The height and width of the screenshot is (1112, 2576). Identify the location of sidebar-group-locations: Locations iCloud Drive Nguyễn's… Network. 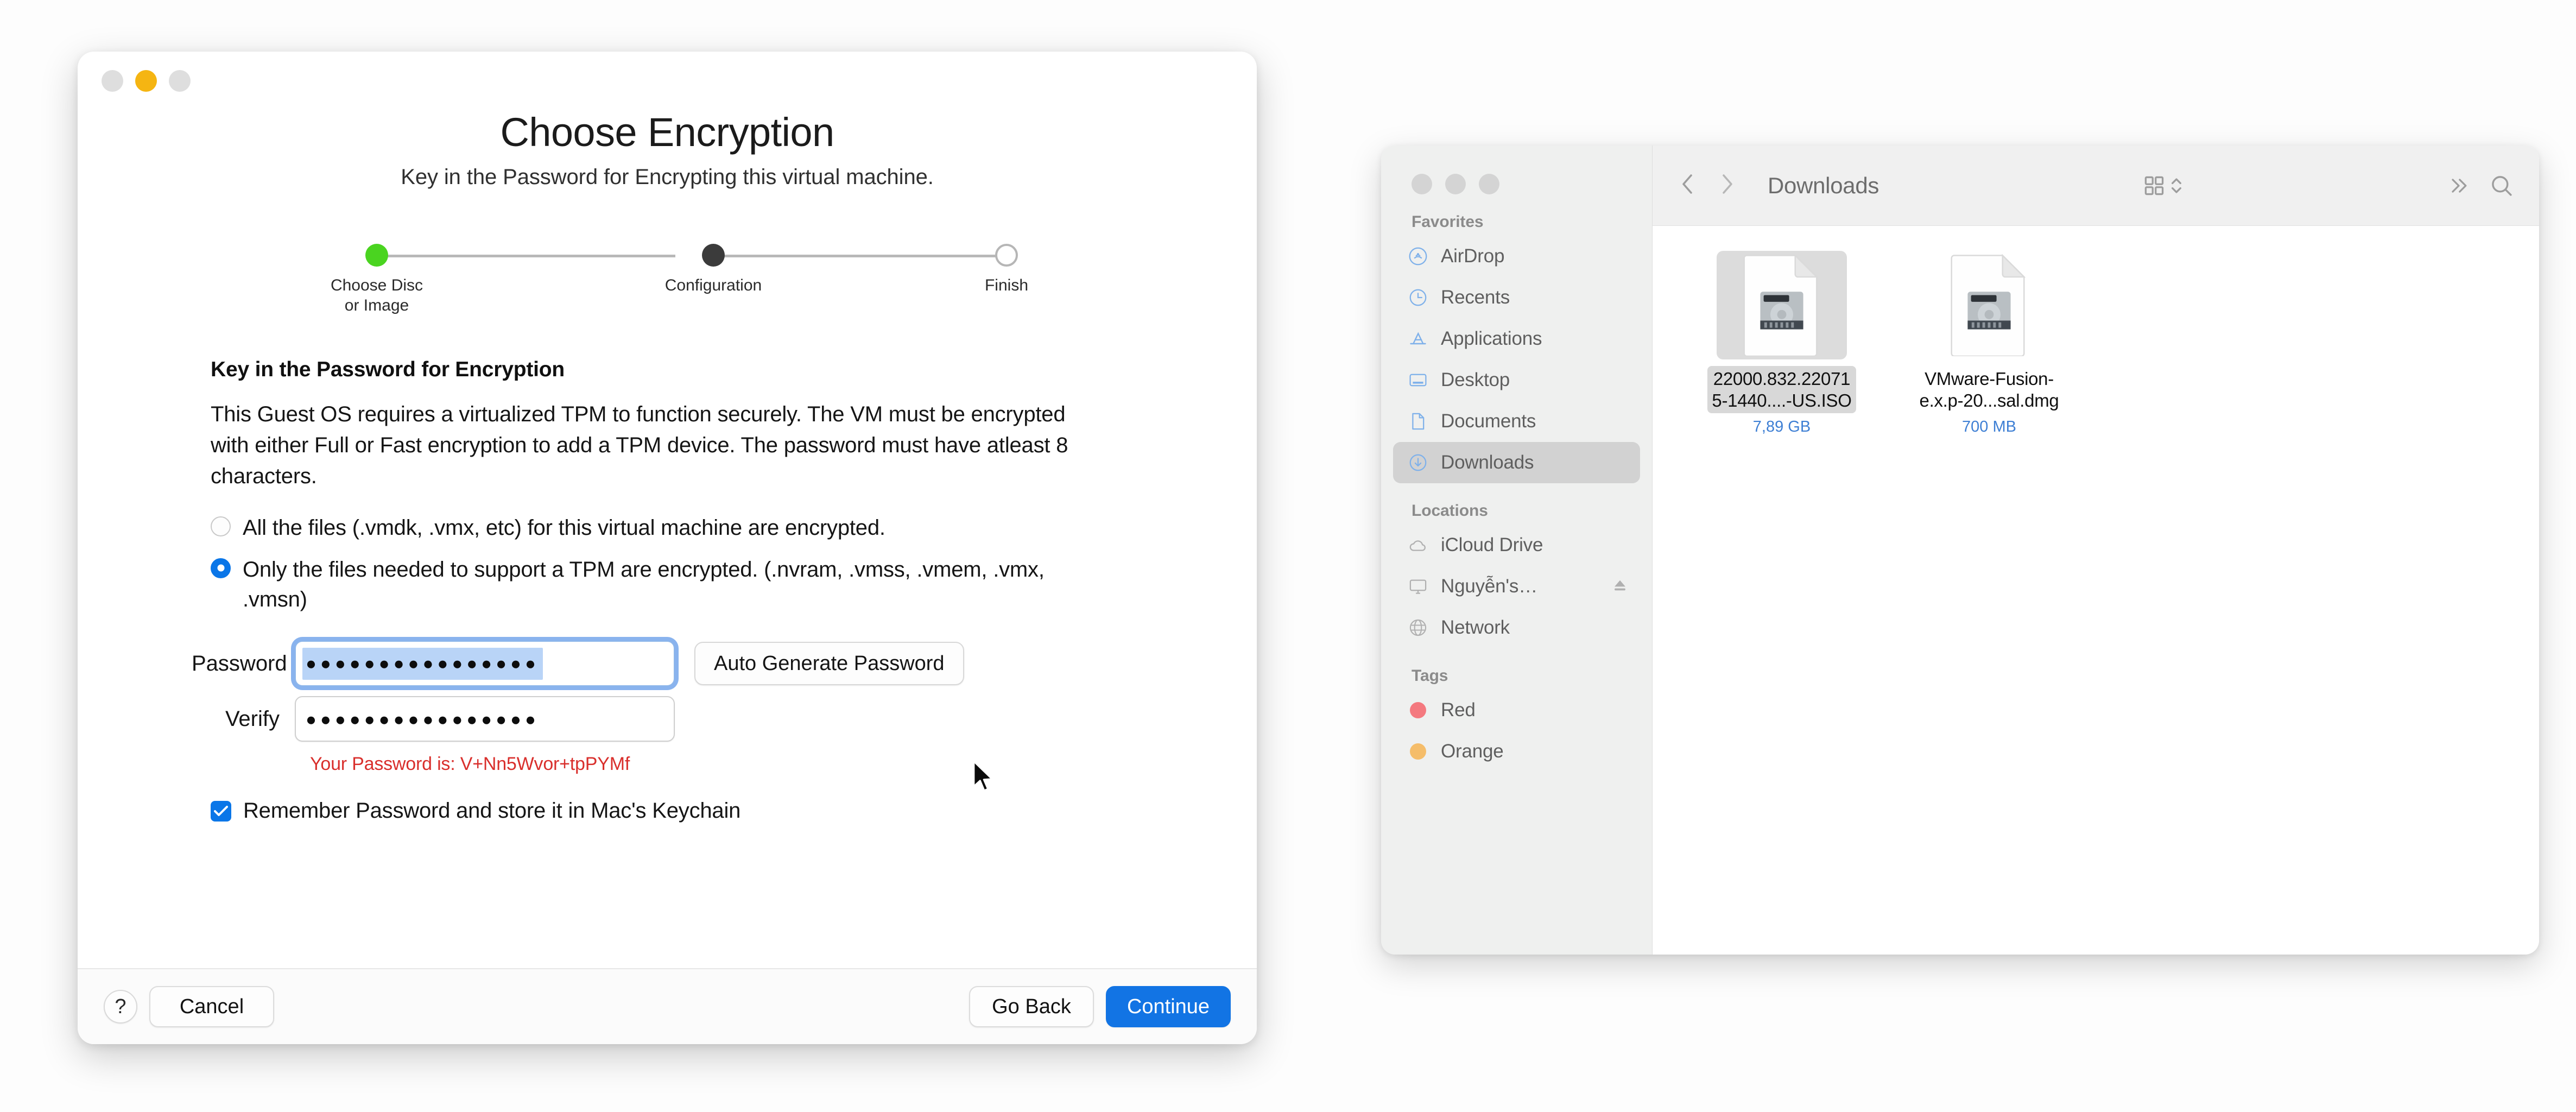
(1516, 575).